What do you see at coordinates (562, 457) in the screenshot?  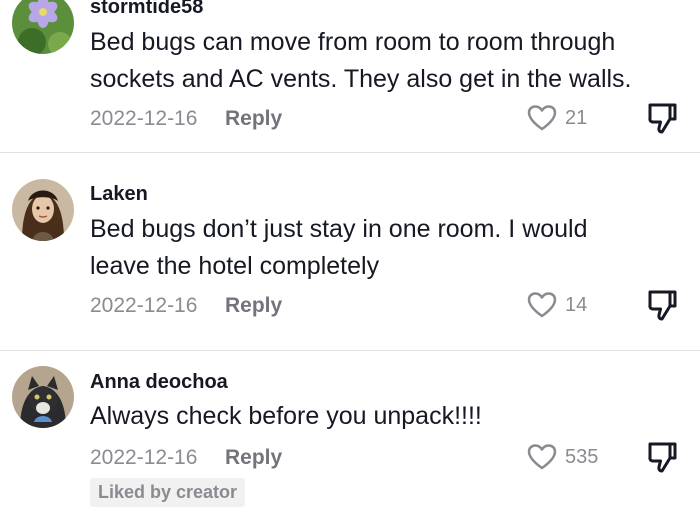 I see `like-button: 535` at bounding box center [562, 457].